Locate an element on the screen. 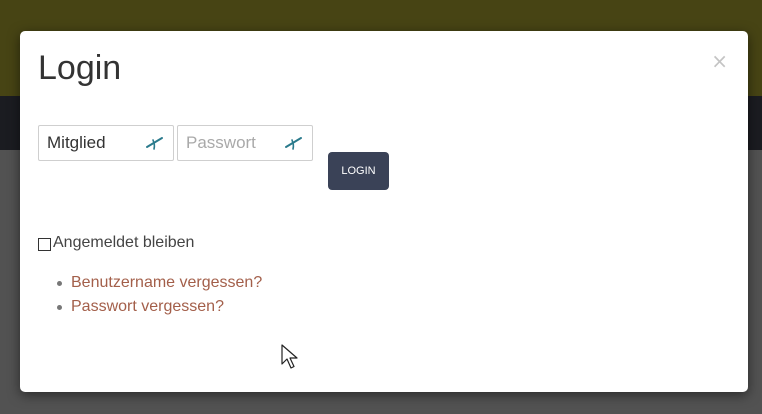 The width and height of the screenshot is (762, 414). password-input is located at coordinates (232, 143).